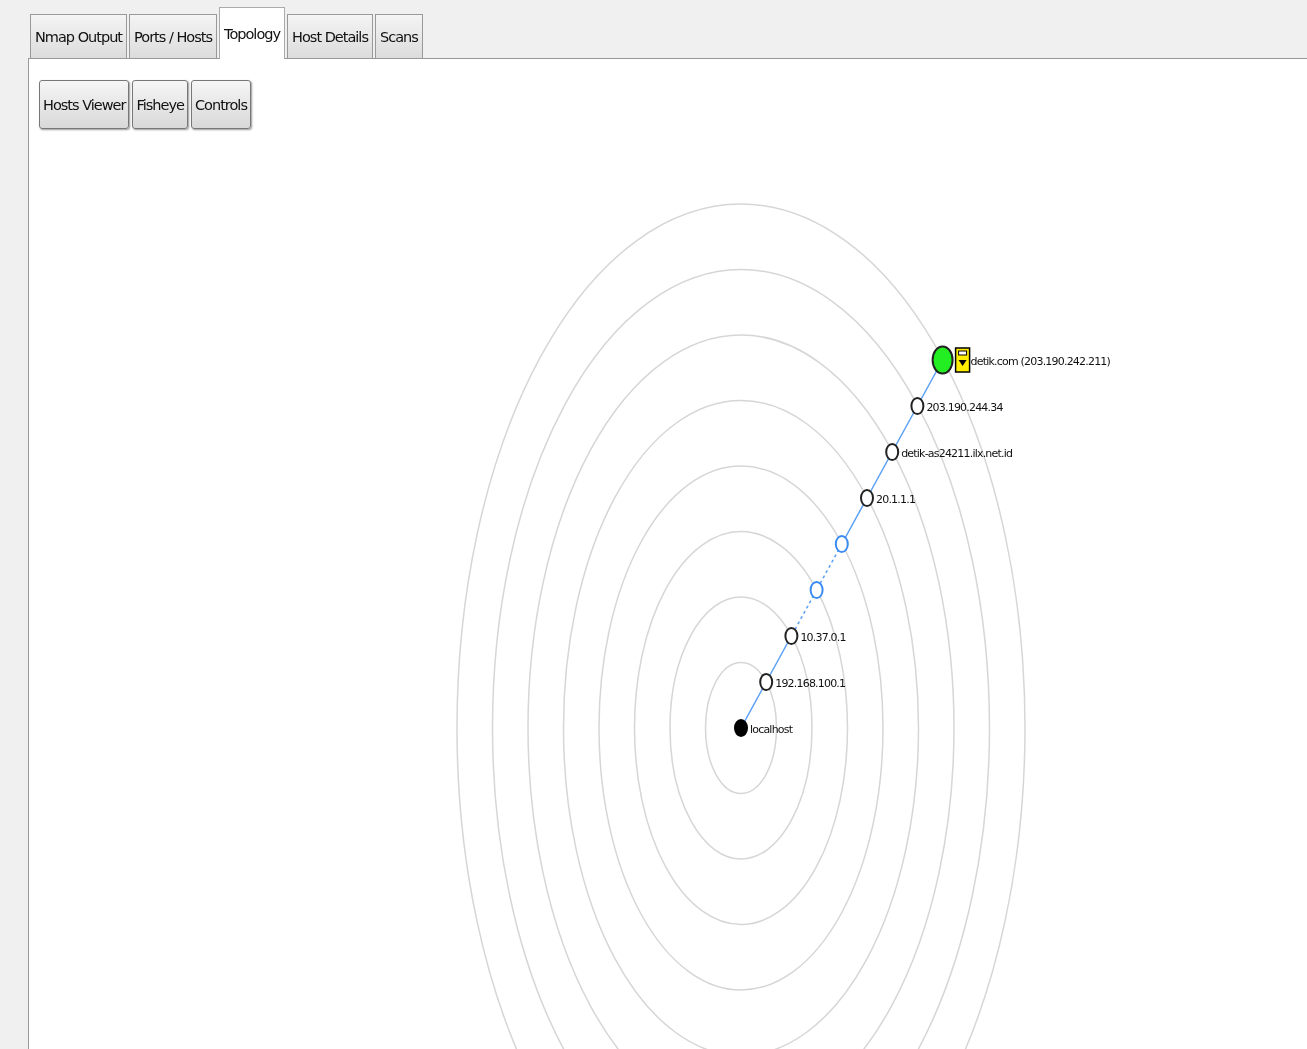 The image size is (1307, 1049). Describe the element at coordinates (1040, 361) in the screenshot. I see `host-label: detik.com (203.190.242.211)` at that location.